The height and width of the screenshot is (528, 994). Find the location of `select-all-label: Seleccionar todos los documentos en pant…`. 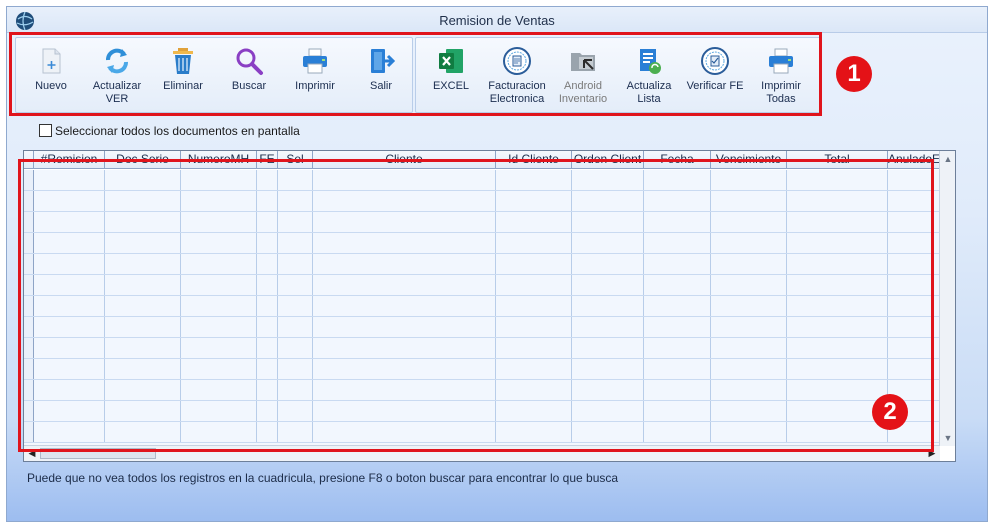

select-all-label: Seleccionar todos los documentos en pant… is located at coordinates (177, 131).